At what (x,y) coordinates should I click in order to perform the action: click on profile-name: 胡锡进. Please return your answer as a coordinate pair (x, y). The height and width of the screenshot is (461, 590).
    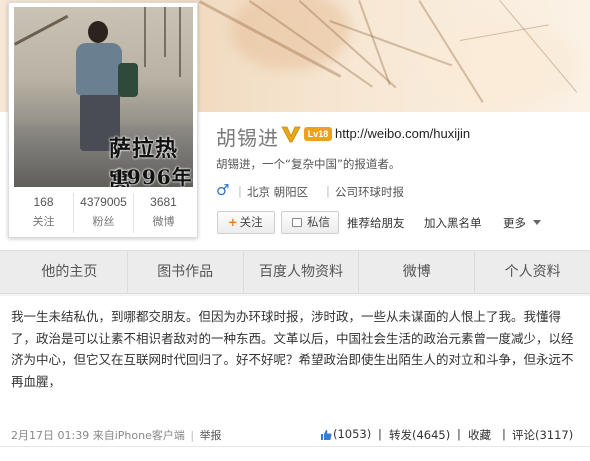
    Looking at the image, I should click on (247, 138).